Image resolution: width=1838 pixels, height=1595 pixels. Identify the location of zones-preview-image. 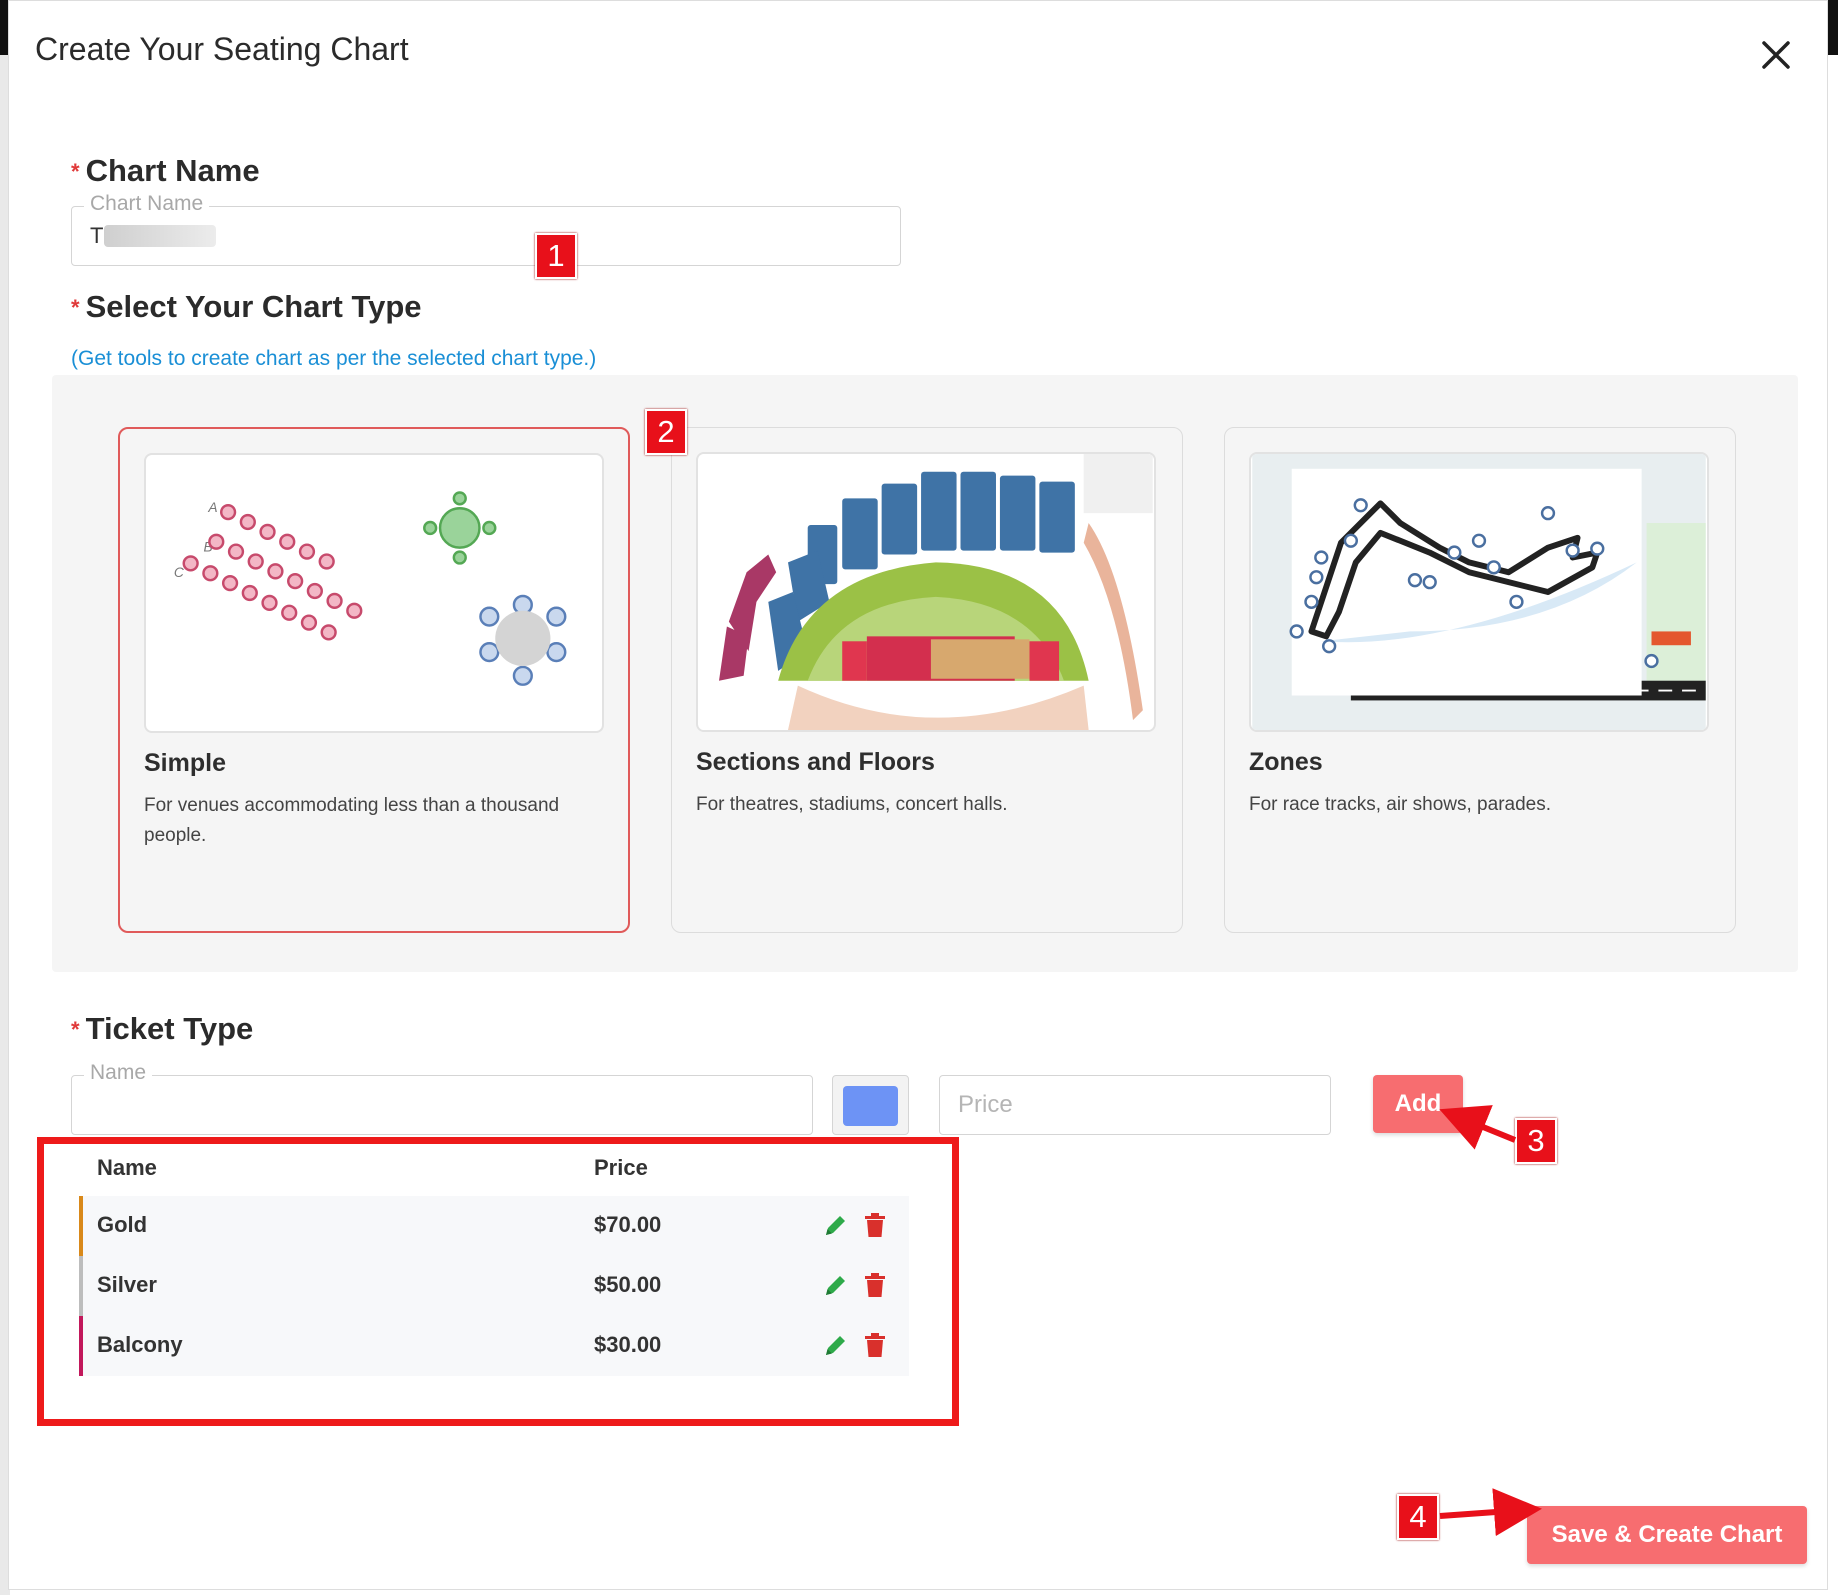
(1479, 592).